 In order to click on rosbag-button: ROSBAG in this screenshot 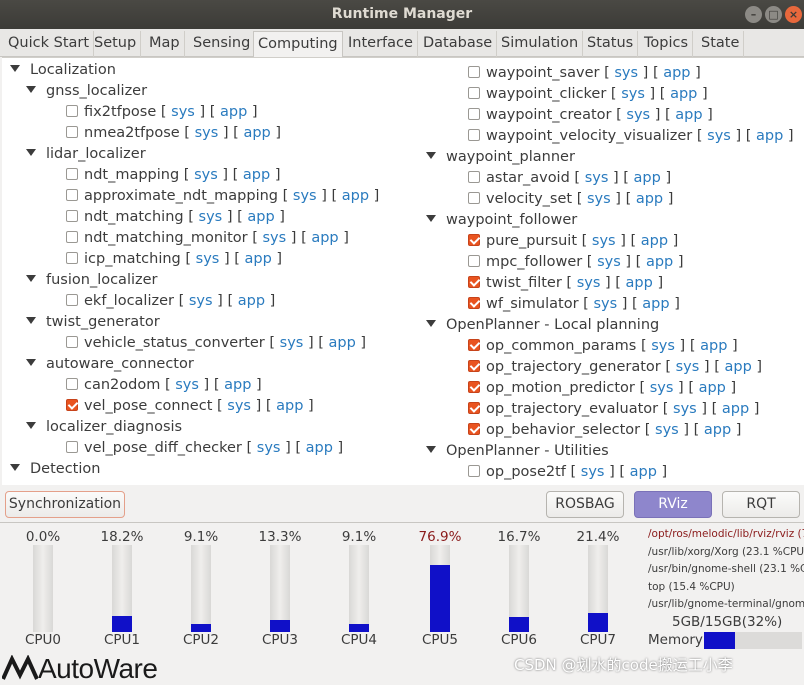, I will do `click(585, 504)`.